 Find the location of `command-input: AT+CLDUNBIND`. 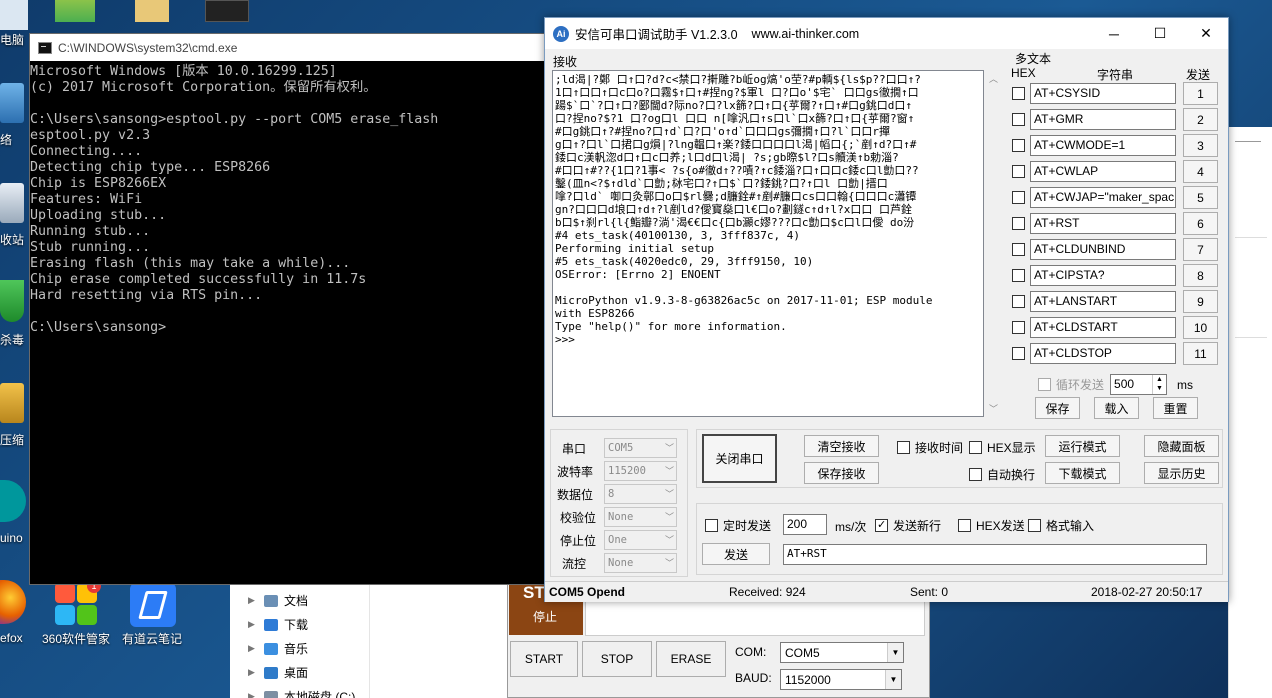

command-input: AT+CLDUNBIND is located at coordinates (1103, 249).